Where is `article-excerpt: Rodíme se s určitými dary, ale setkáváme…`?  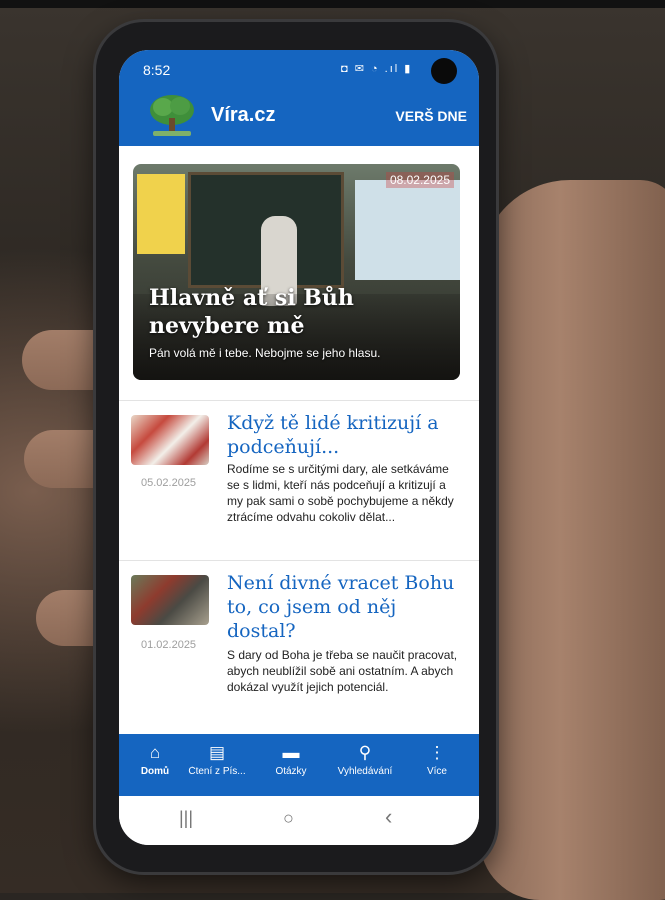
article-excerpt: Rodíme se s určitými dary, ale setkáváme… is located at coordinates (340, 493).